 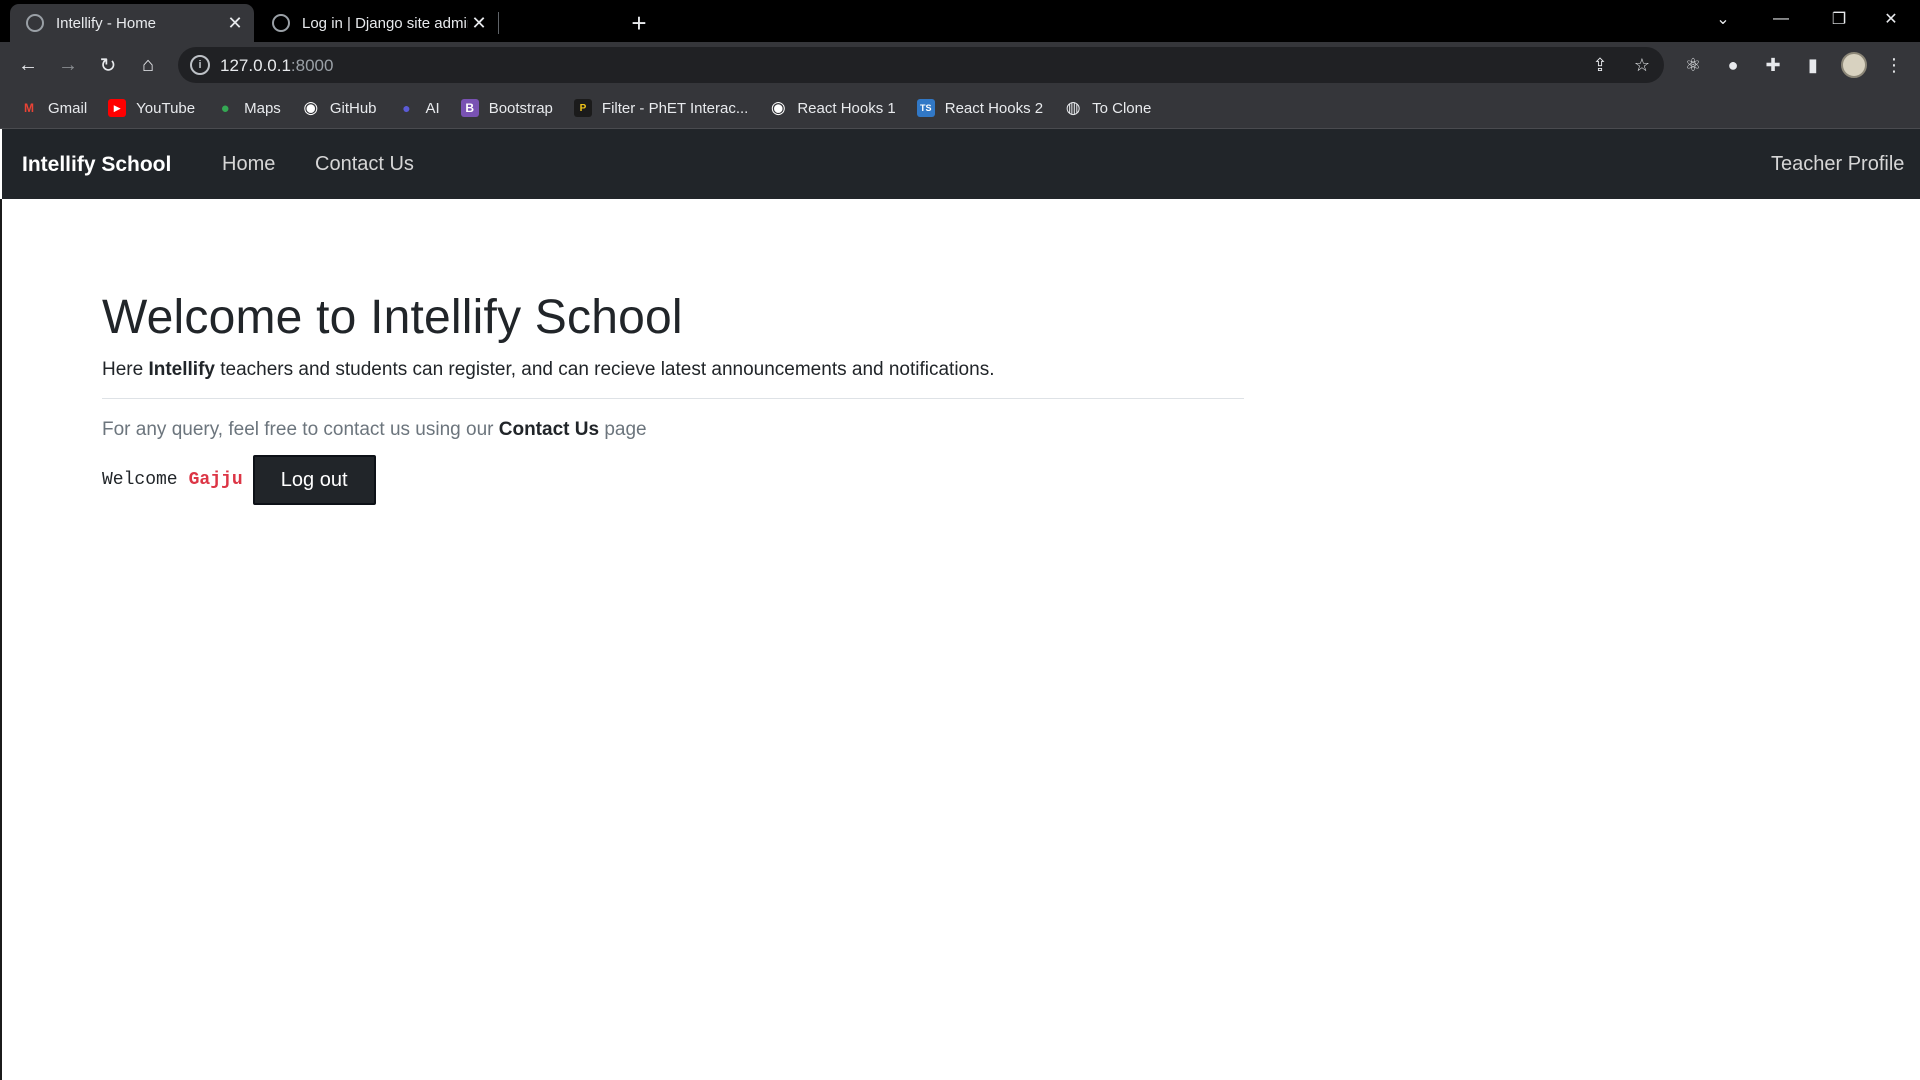 I want to click on address-bar: i 127.0.0.1:8000 ⇪ ☆, so click(x=921, y=65).